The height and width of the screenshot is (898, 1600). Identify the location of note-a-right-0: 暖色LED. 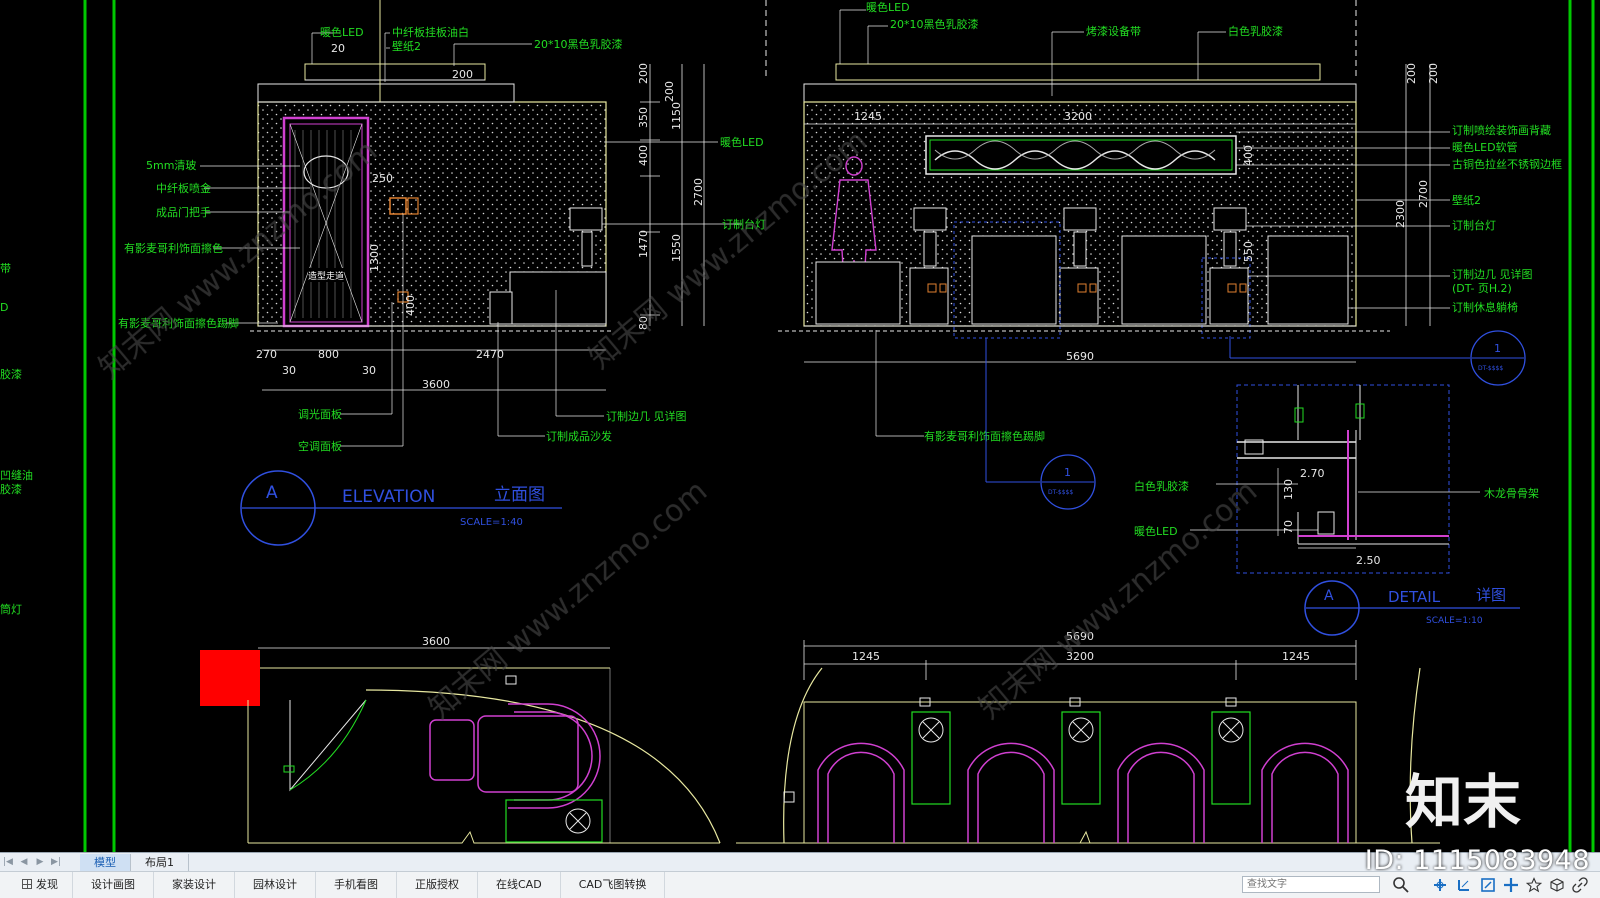
(742, 142).